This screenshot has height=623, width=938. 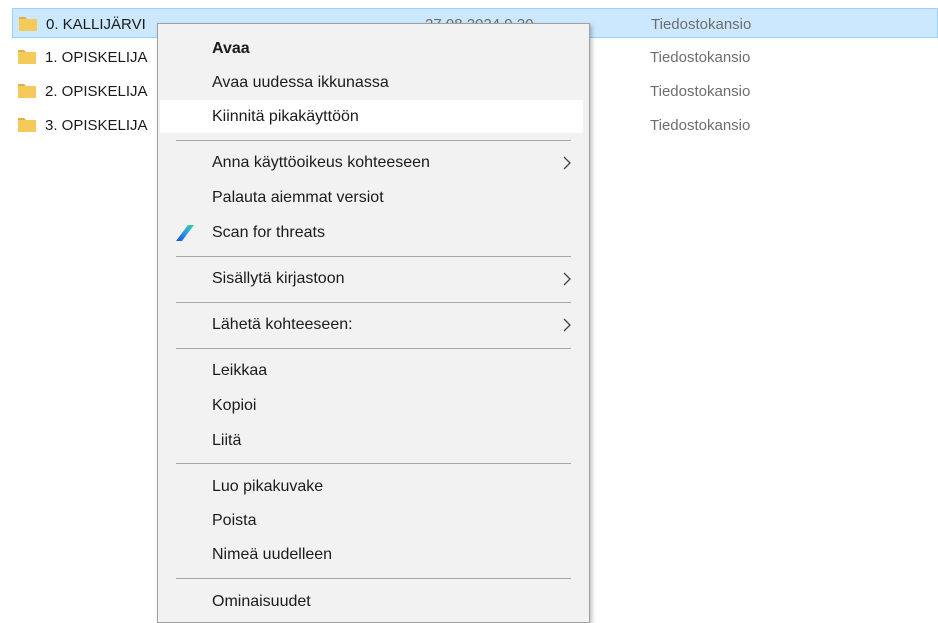 I want to click on menu-item-cut: Leikkaa, so click(x=371, y=370).